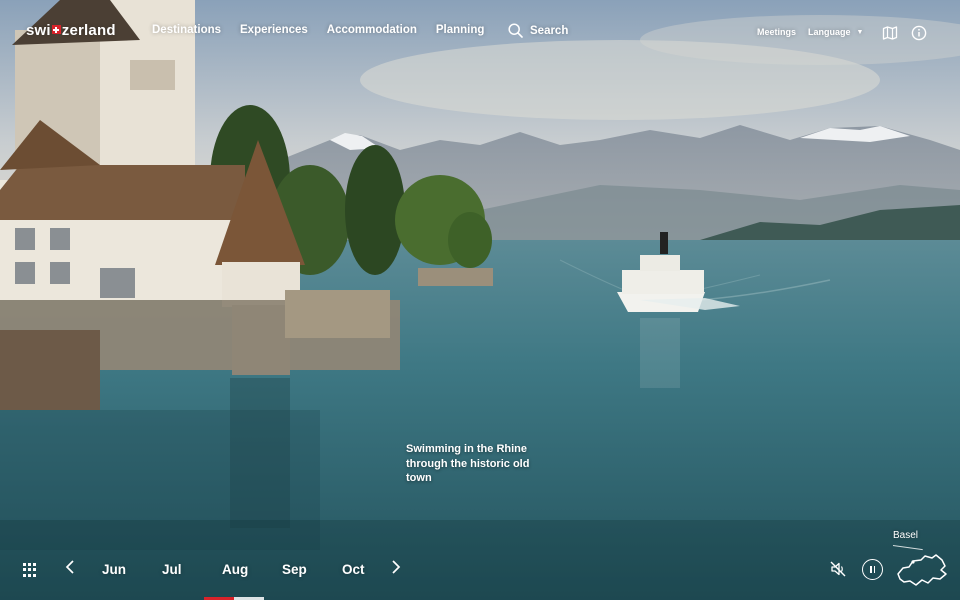 The image size is (960, 600). Describe the element at coordinates (24, 564) in the screenshot. I see `grid-icon` at that location.